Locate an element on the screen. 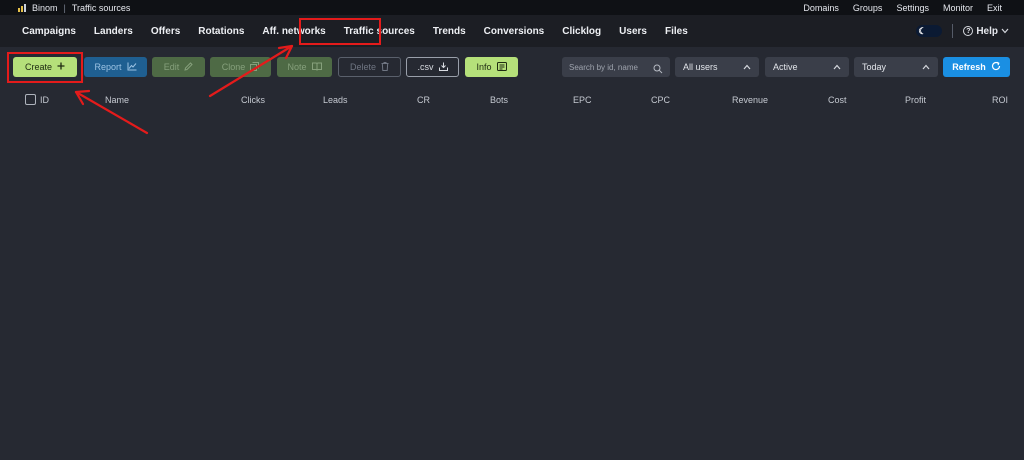 This screenshot has width=1024, height=460. csv-export-button: .csv is located at coordinates (432, 67).